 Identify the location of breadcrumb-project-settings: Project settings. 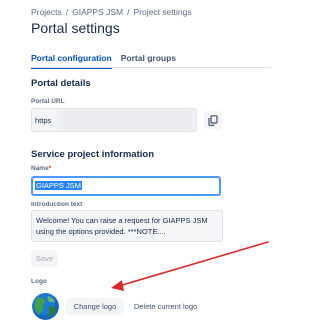
(162, 12).